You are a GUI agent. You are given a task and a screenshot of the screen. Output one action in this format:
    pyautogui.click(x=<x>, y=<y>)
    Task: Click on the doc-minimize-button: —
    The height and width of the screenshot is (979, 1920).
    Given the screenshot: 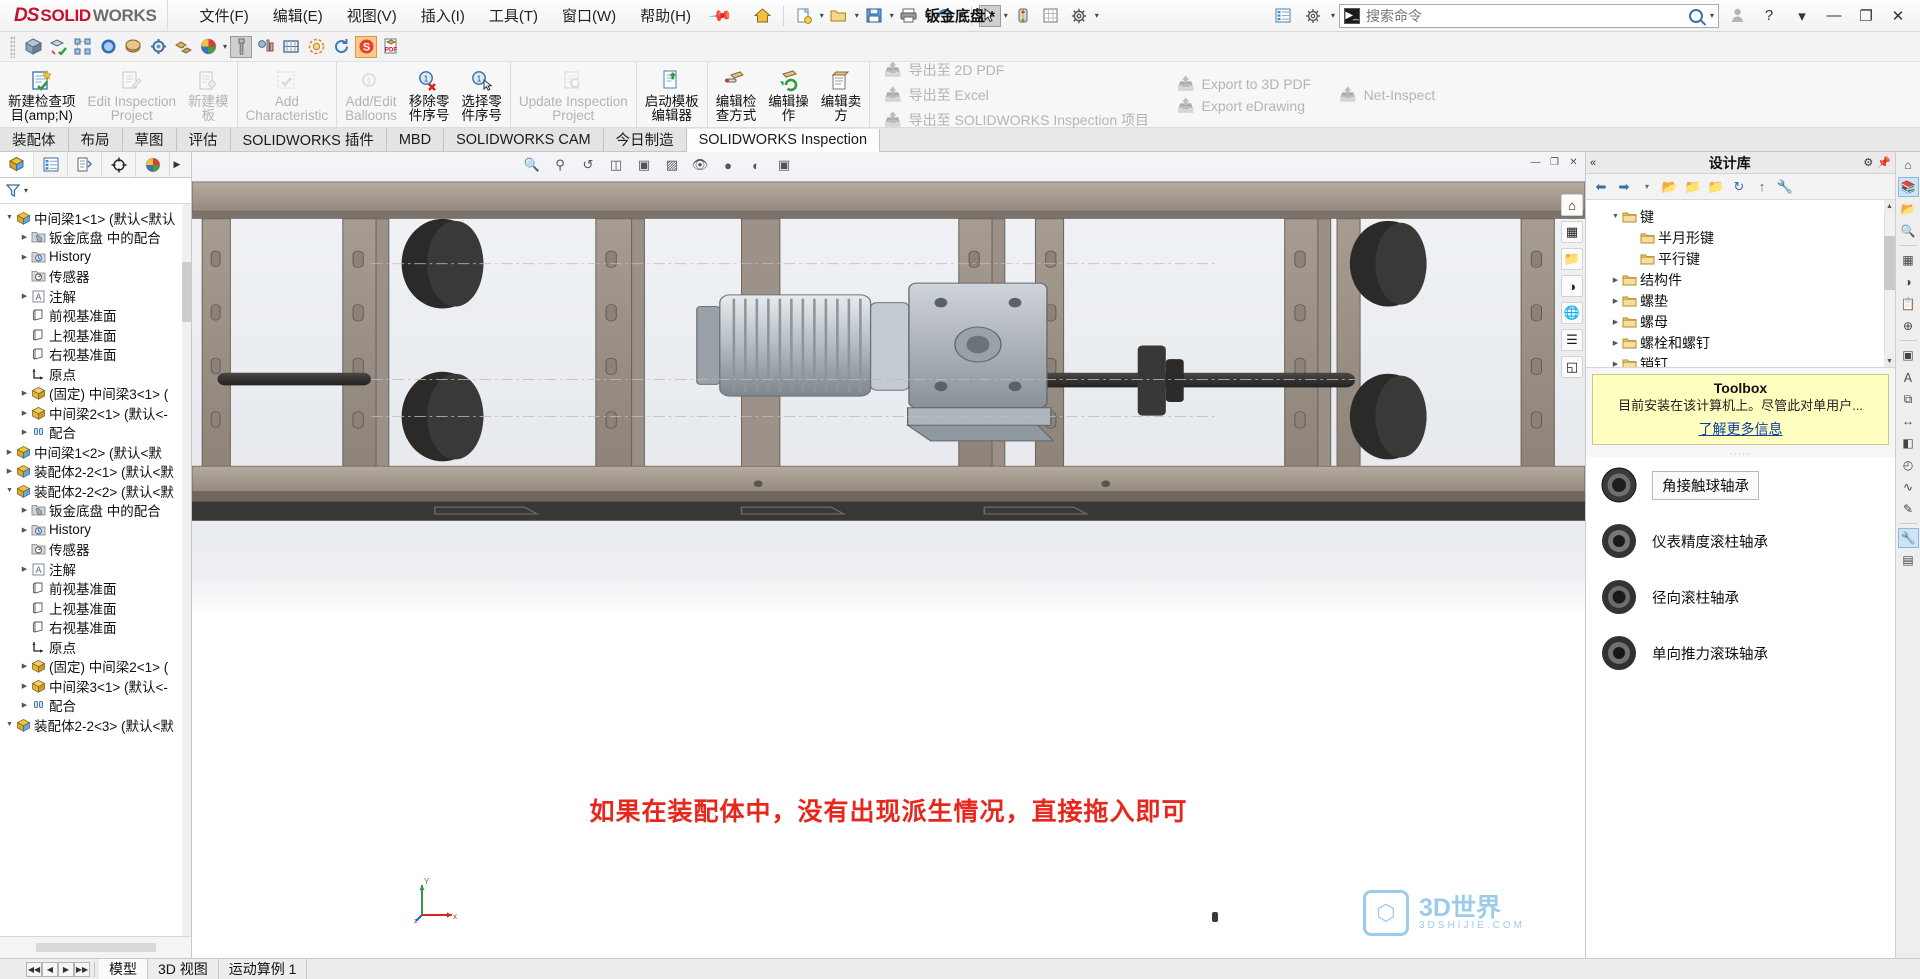 What is the action you would take?
    pyautogui.click(x=1535, y=162)
    